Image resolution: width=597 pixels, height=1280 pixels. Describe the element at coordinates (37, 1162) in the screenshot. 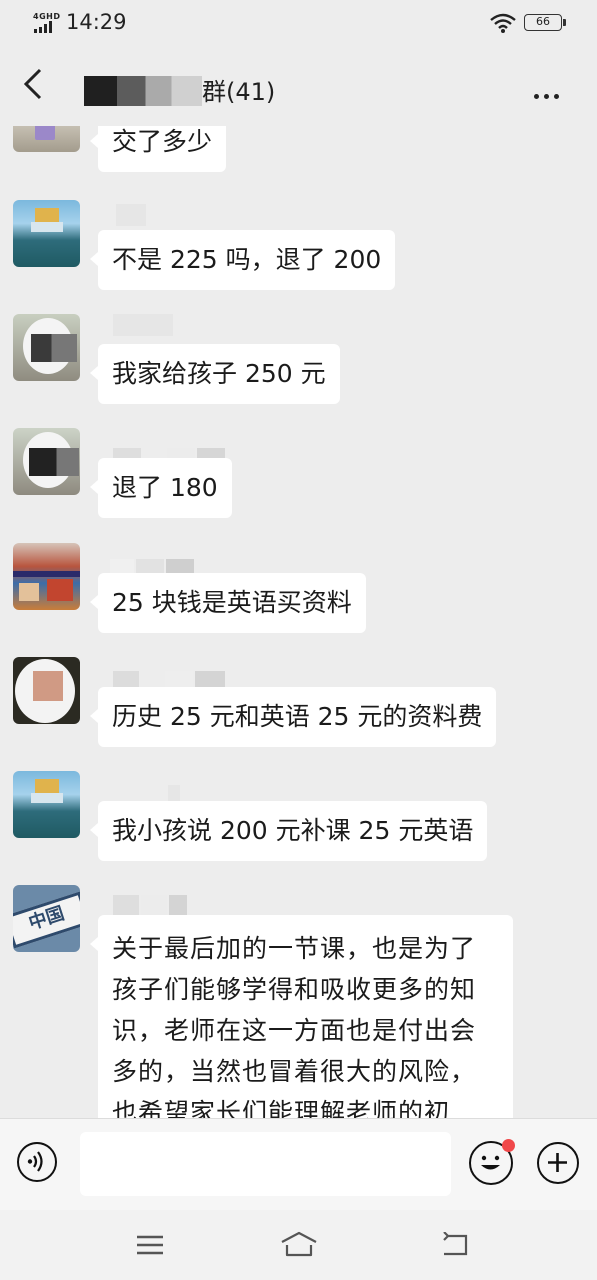

I see `voice-input-icon` at that location.